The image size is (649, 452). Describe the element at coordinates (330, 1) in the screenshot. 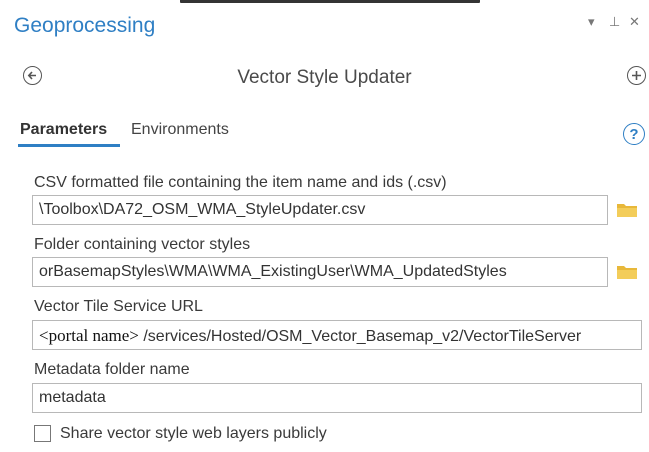

I see `cropped-text-fragment` at that location.